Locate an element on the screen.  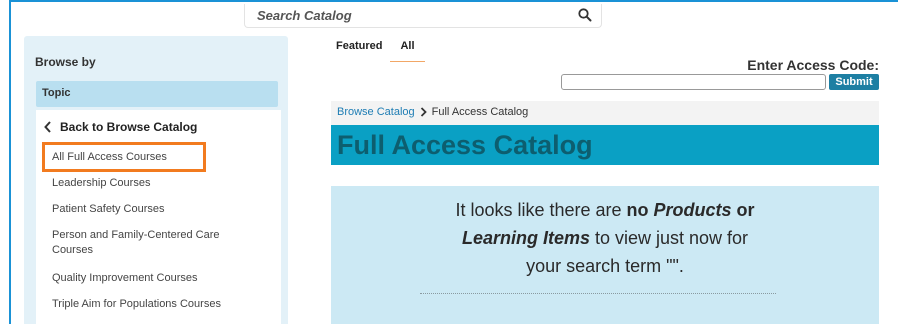
catalog-tabs: Featured All is located at coordinates (380, 51).